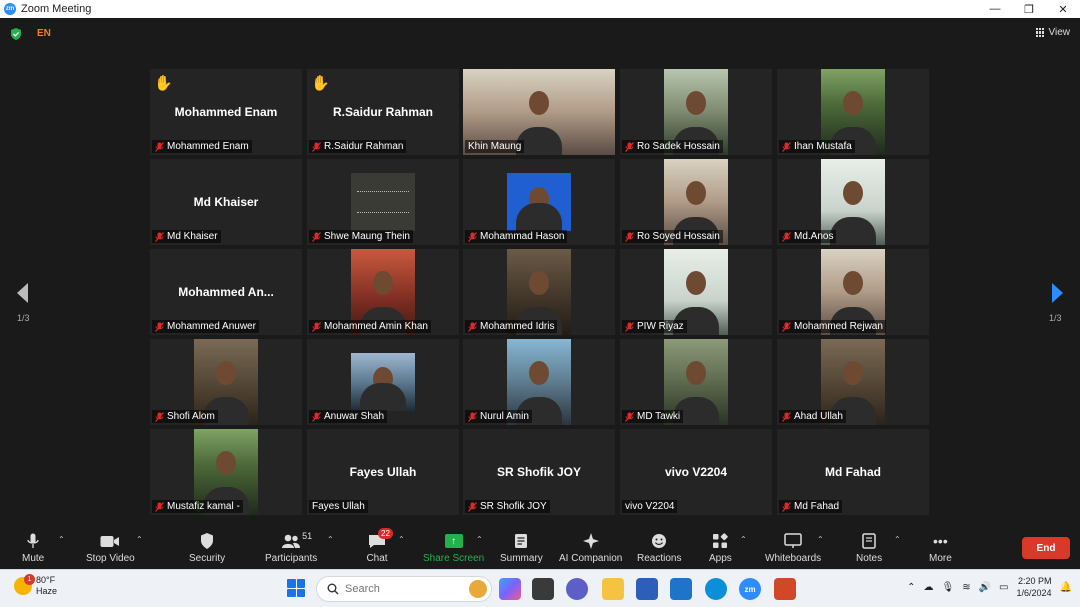 This screenshot has height=607, width=1080. Describe the element at coordinates (696, 472) in the screenshot. I see `participant-tile: vivo V2204 vivo V2204` at that location.